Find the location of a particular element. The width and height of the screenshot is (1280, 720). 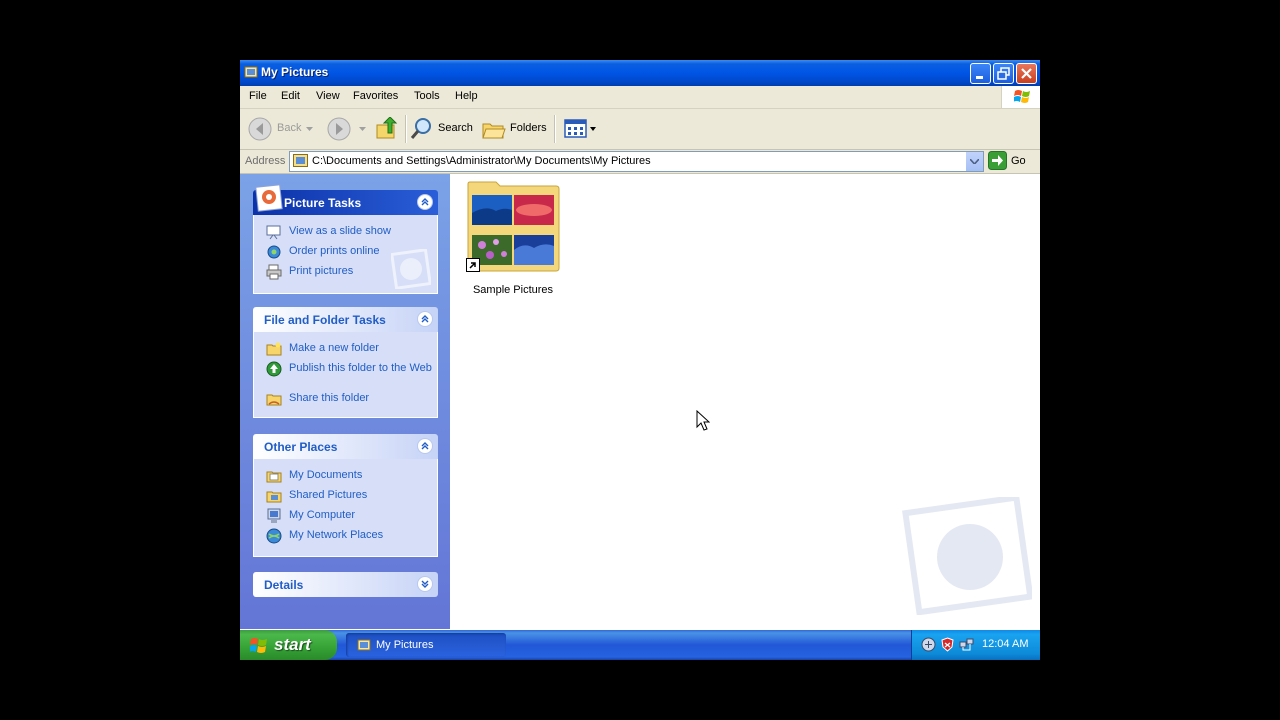

start-button: start is located at coordinates (288, 645).